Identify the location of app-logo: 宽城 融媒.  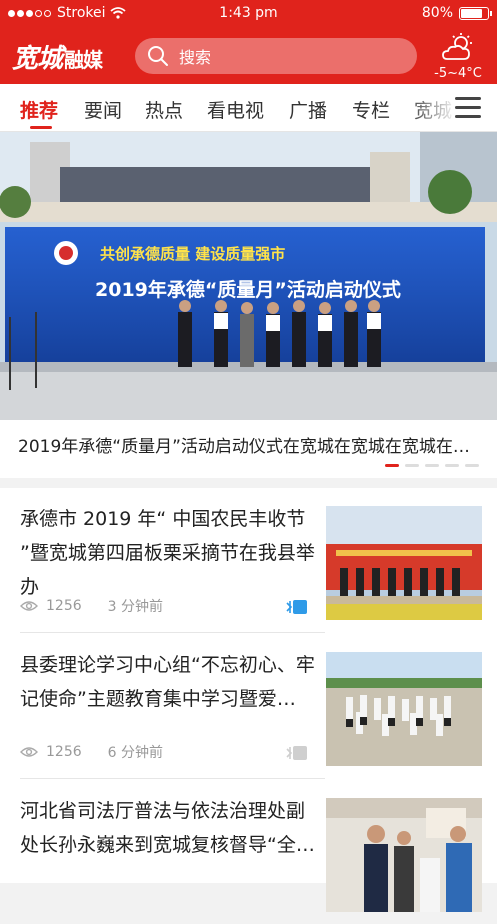
(57, 59).